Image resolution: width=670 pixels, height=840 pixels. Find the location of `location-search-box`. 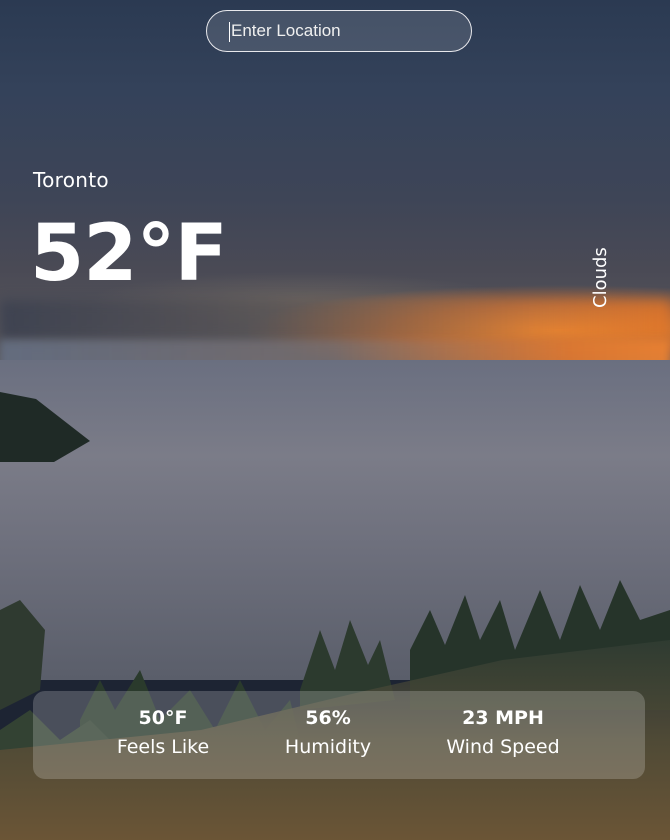

location-search-box is located at coordinates (339, 31).